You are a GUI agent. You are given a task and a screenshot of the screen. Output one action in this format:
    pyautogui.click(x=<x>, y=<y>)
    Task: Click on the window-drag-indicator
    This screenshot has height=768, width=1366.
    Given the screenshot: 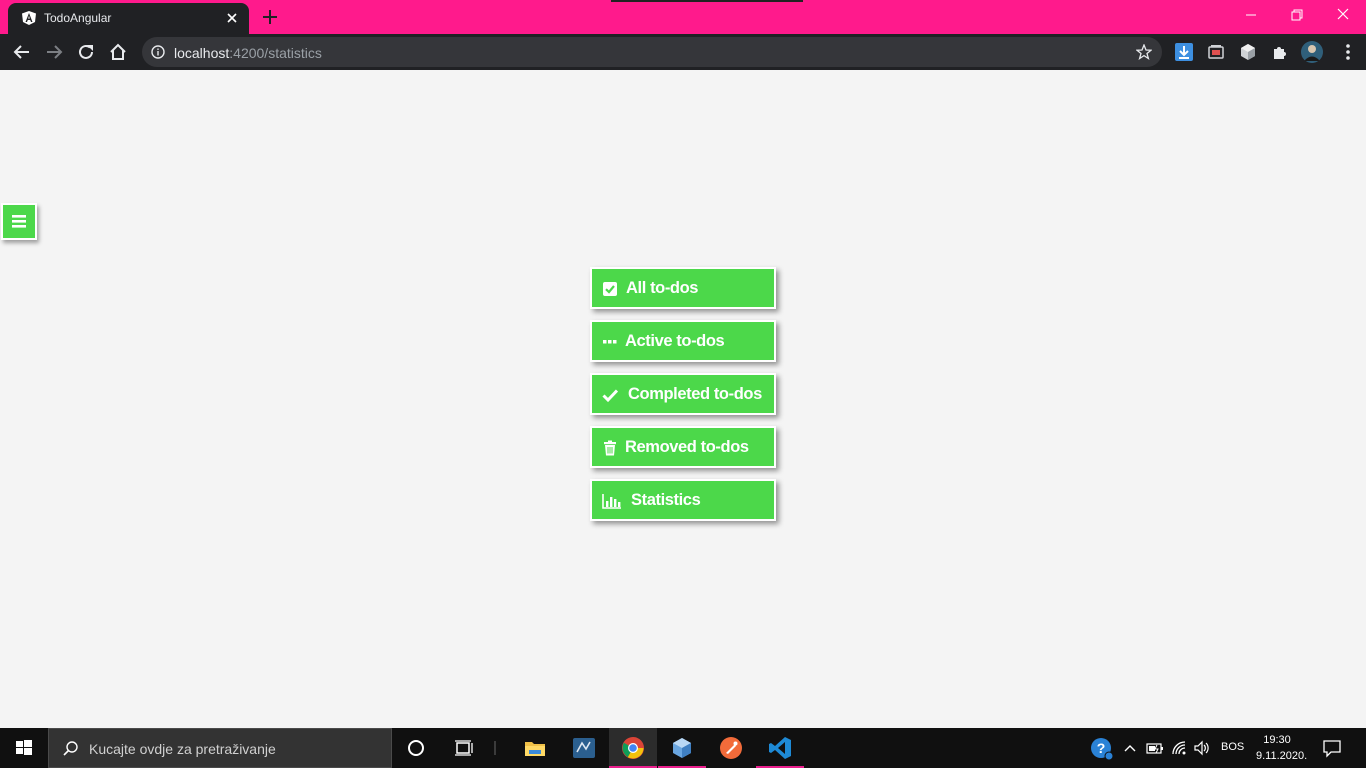 What is the action you would take?
    pyautogui.click(x=707, y=1)
    